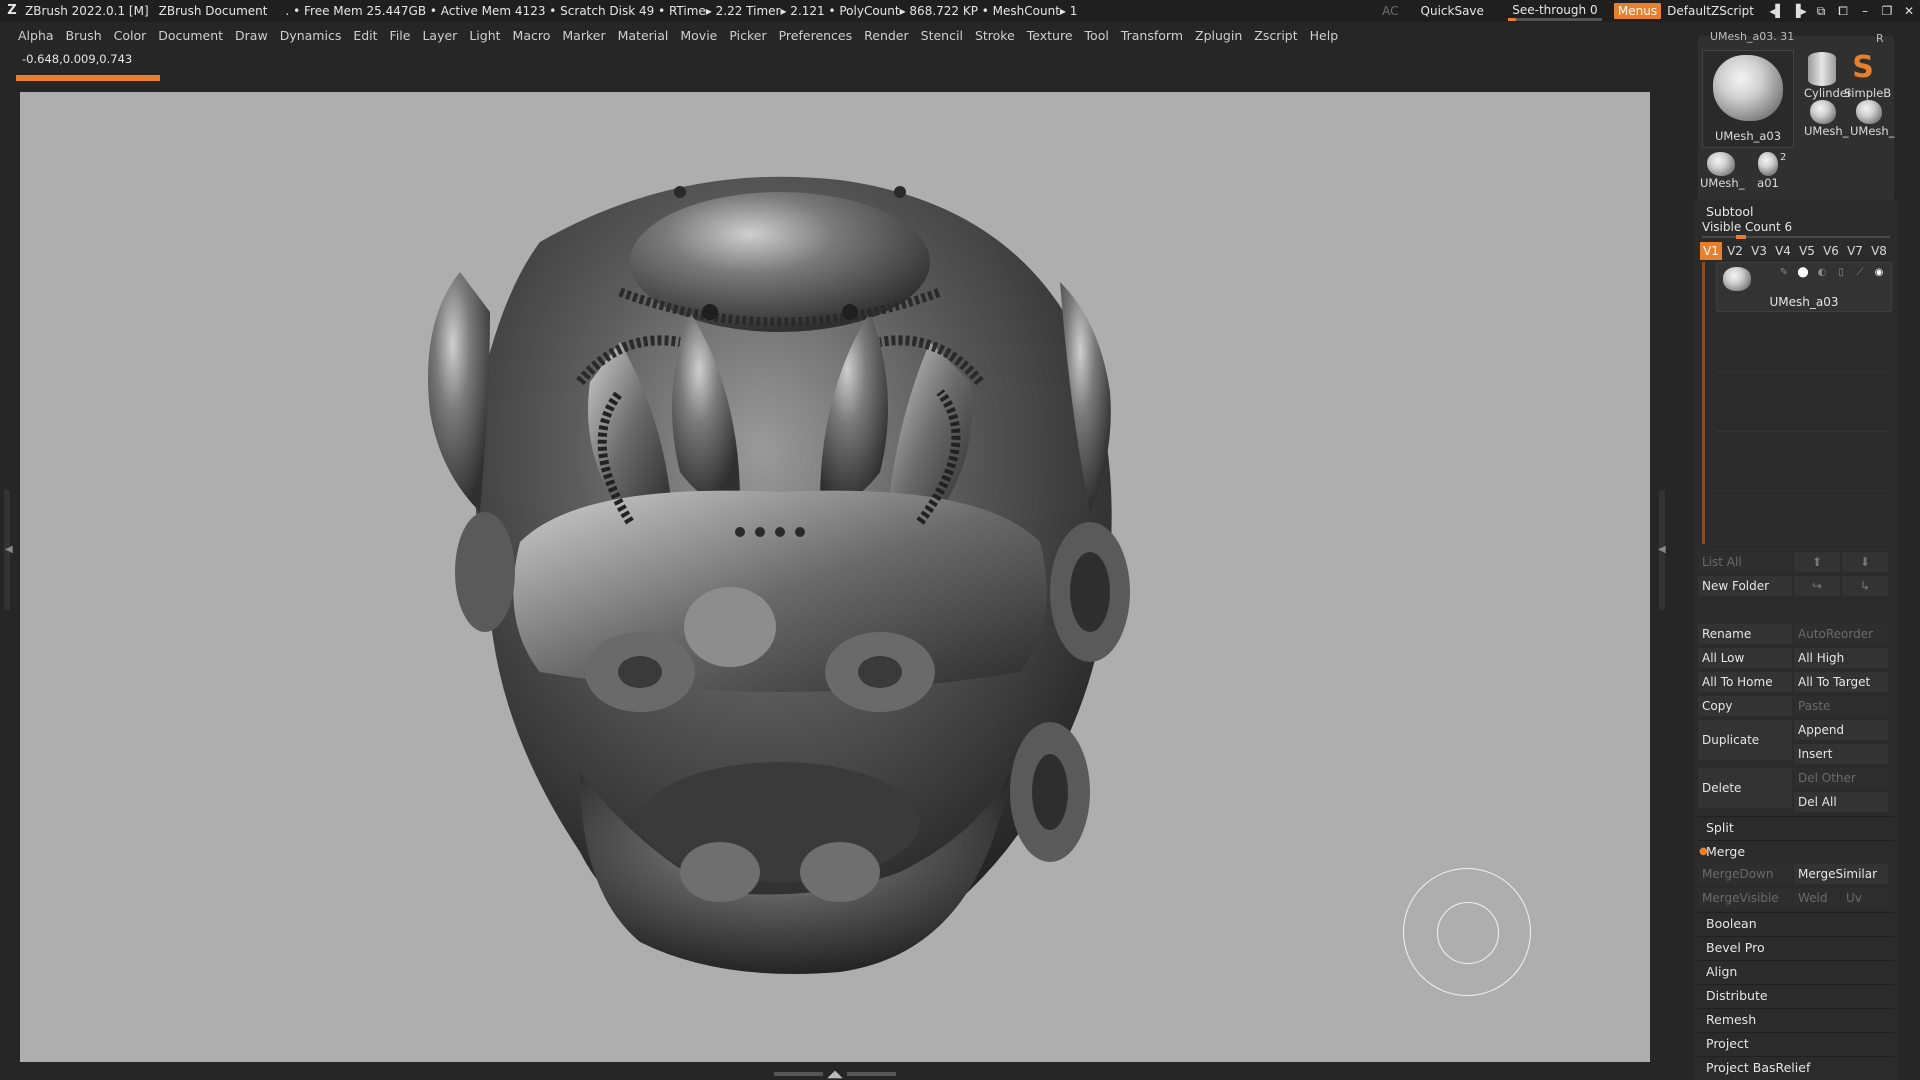 Image resolution: width=1920 pixels, height=1080 pixels. What do you see at coordinates (1759, 251) in the screenshot?
I see `tab-v3: V3` at bounding box center [1759, 251].